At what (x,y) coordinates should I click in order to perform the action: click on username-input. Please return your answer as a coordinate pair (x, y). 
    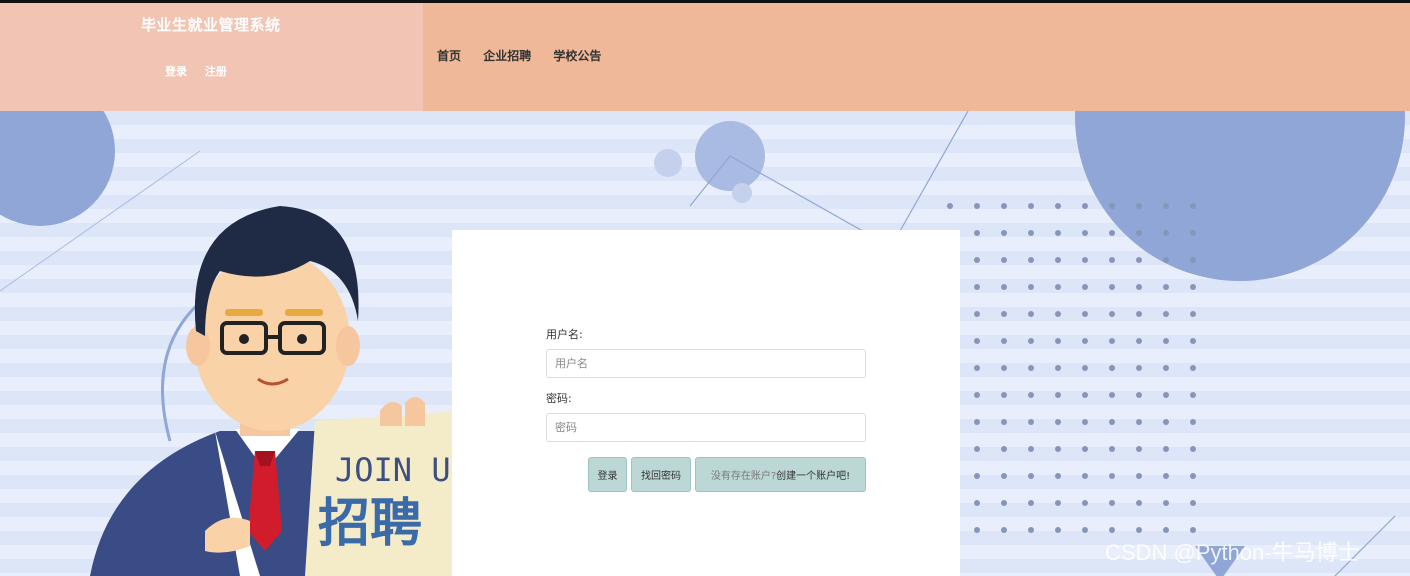
    Looking at the image, I should click on (706, 363).